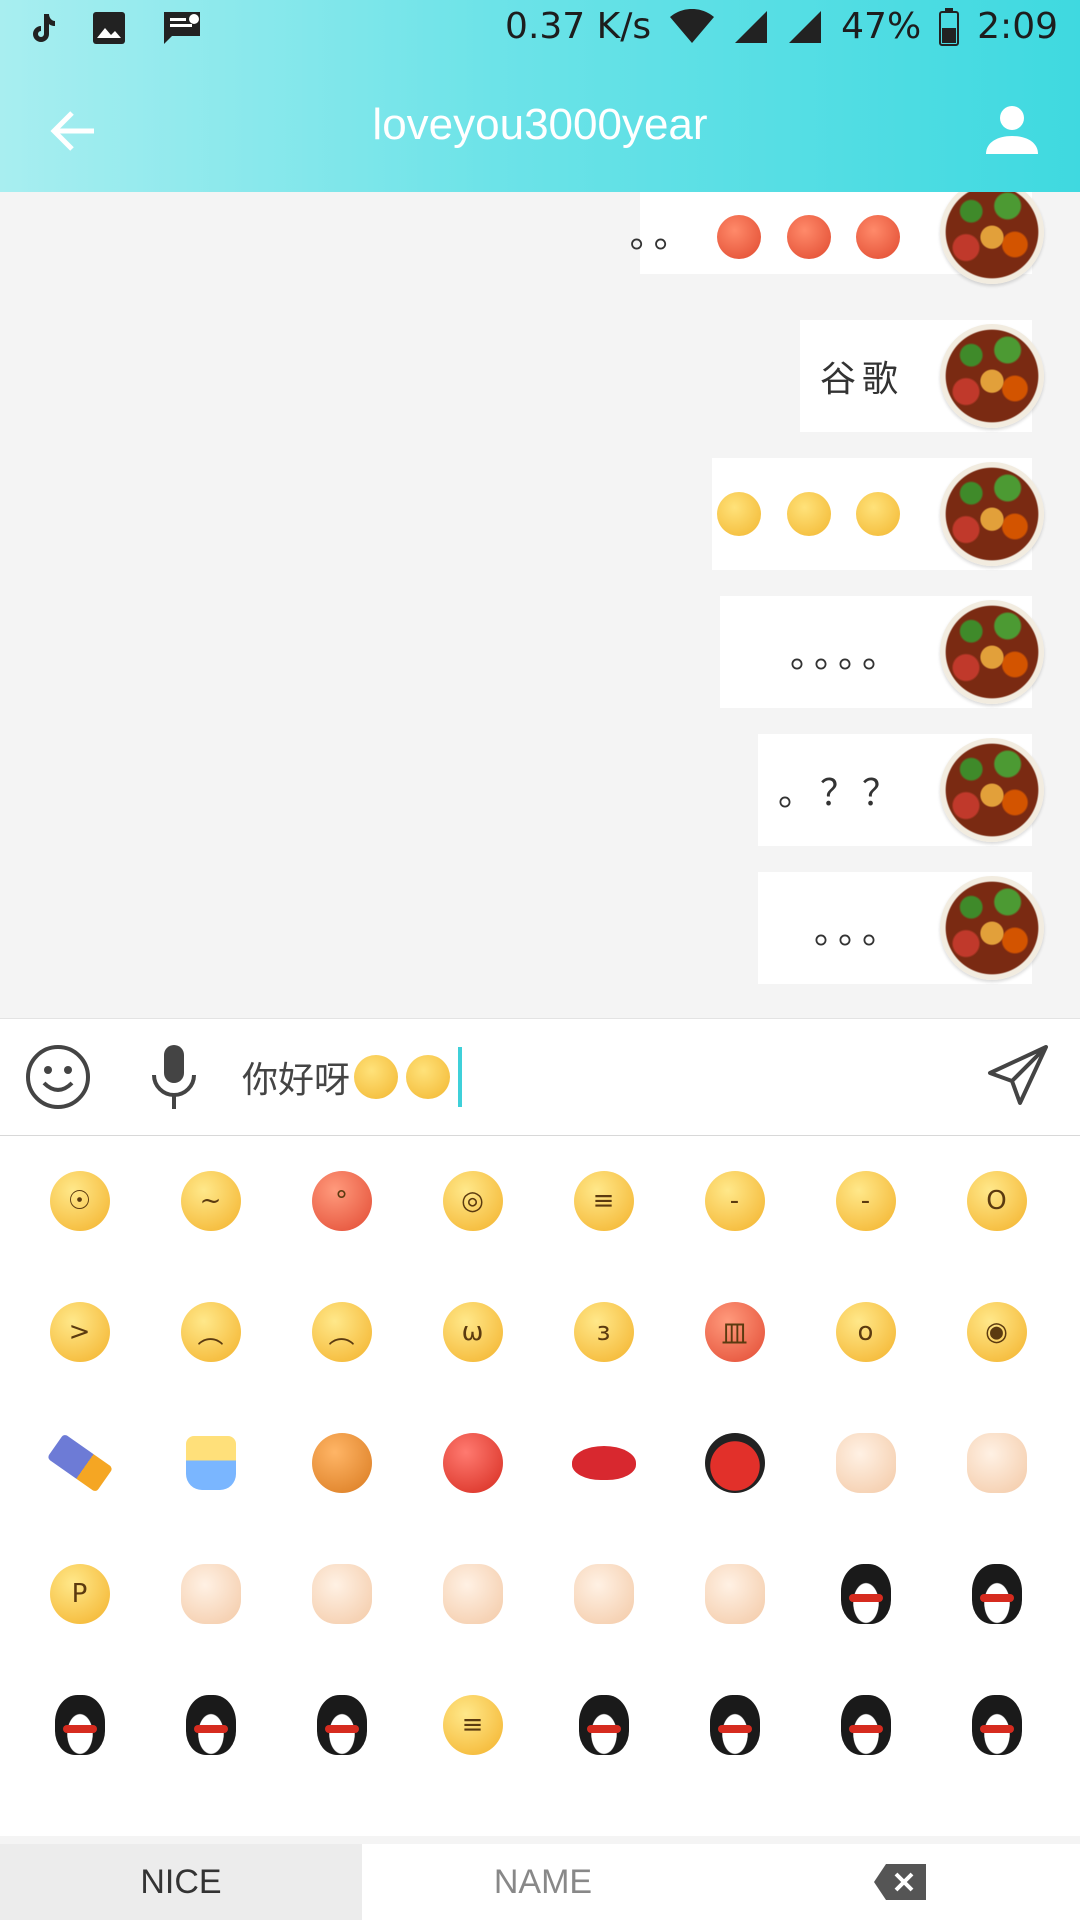 The width and height of the screenshot is (1080, 1920). Describe the element at coordinates (210, 1201) in the screenshot. I see `emoji-worried: ~` at that location.